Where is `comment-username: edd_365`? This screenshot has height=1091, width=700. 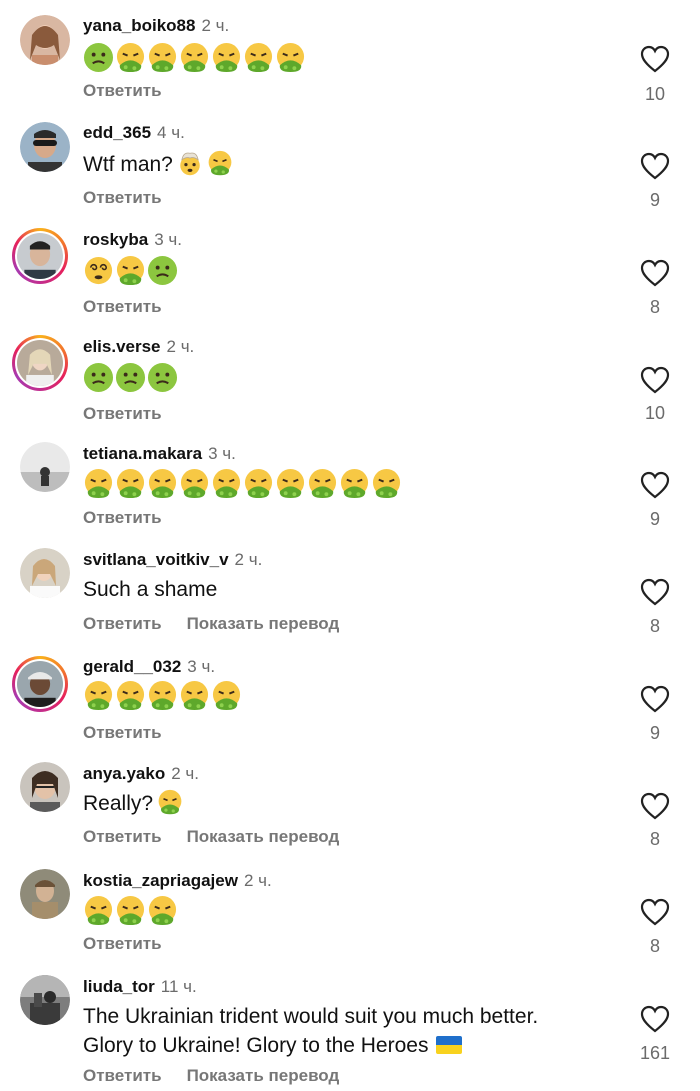 comment-username: edd_365 is located at coordinates (117, 132).